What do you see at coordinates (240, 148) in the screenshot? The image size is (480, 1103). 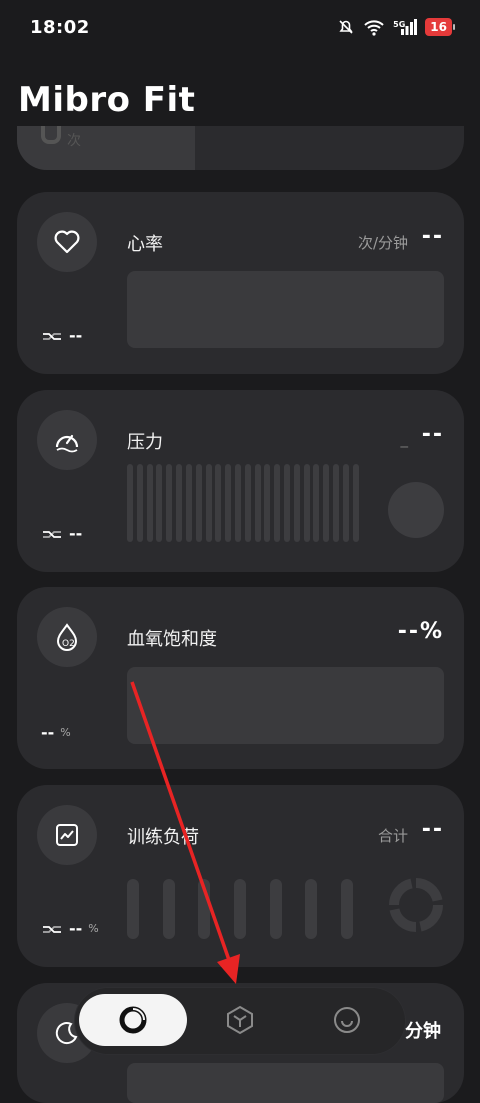 I see `partial-card: 次` at bounding box center [240, 148].